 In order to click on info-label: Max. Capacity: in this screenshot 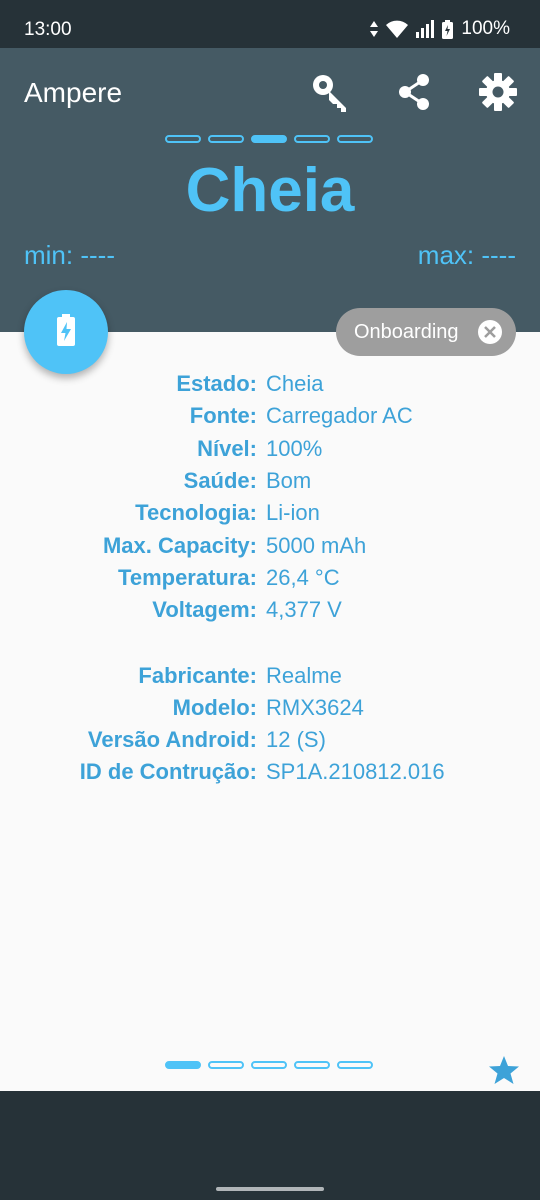, I will do `click(179, 545)`.